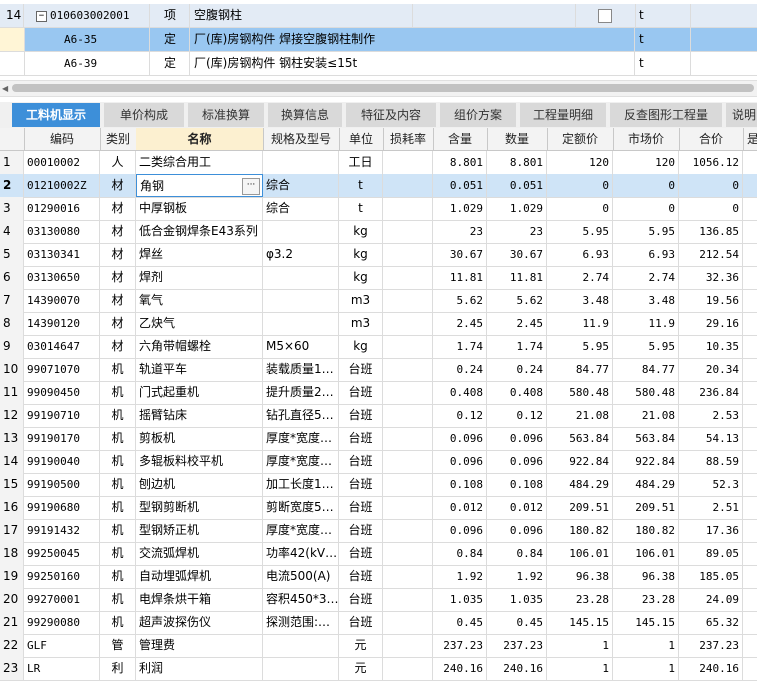 Image resolution: width=757 pixels, height=681 pixels. Describe the element at coordinates (711, 185) in the screenshot. I see `total-cell: 0` at that location.